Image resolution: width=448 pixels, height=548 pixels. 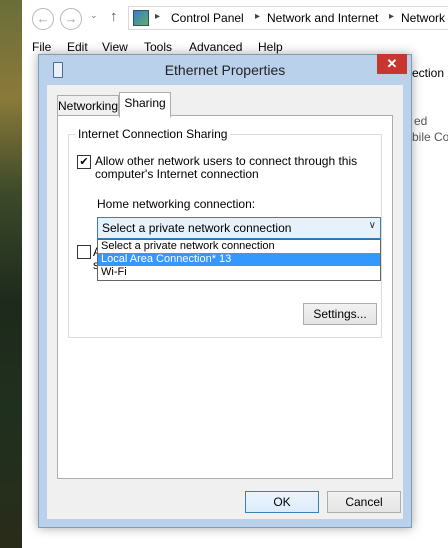 I want to click on breadcrumb-network-and-internet: Network and Internet, so click(x=322, y=18).